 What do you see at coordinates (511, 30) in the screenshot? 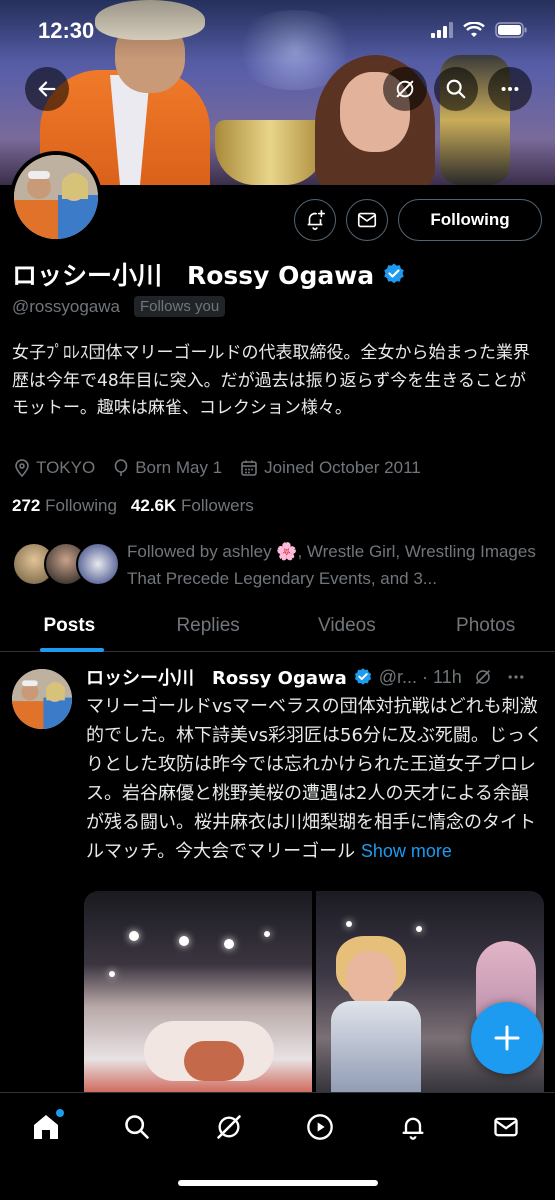
I see `battery-icon` at bounding box center [511, 30].